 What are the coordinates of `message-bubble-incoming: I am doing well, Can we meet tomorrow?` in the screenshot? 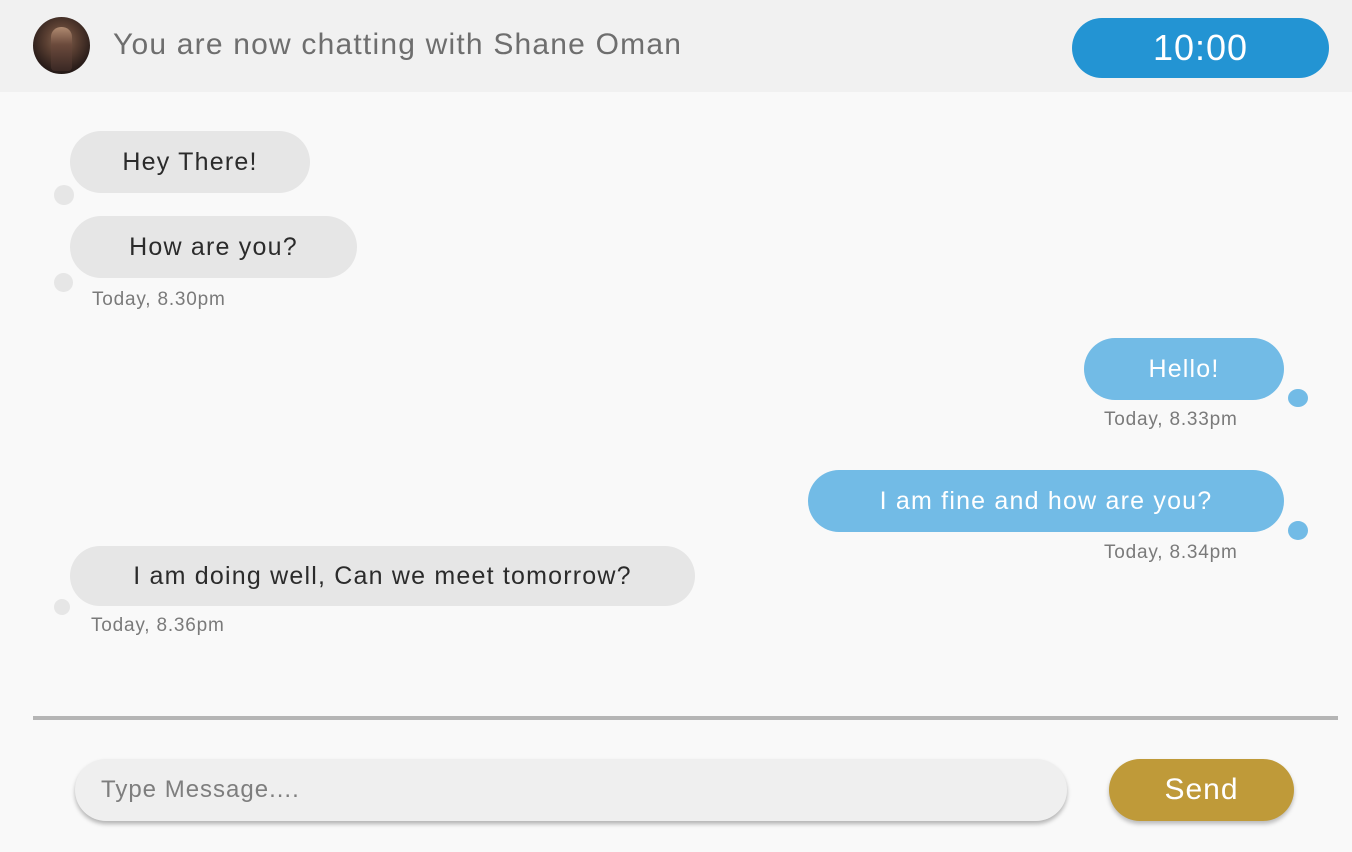 It's located at (382, 576).